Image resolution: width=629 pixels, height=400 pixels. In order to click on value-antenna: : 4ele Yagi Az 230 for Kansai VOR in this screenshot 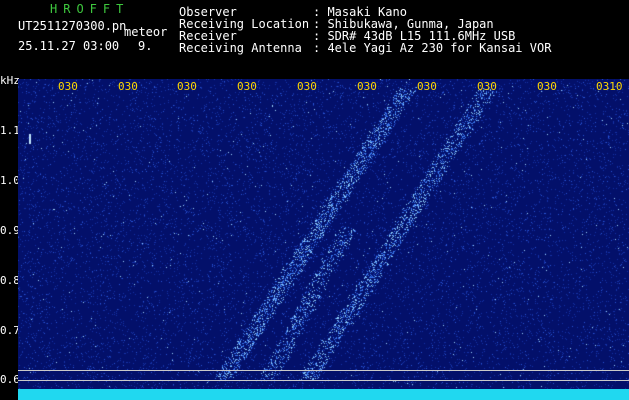, I will do `click(432, 48)`.